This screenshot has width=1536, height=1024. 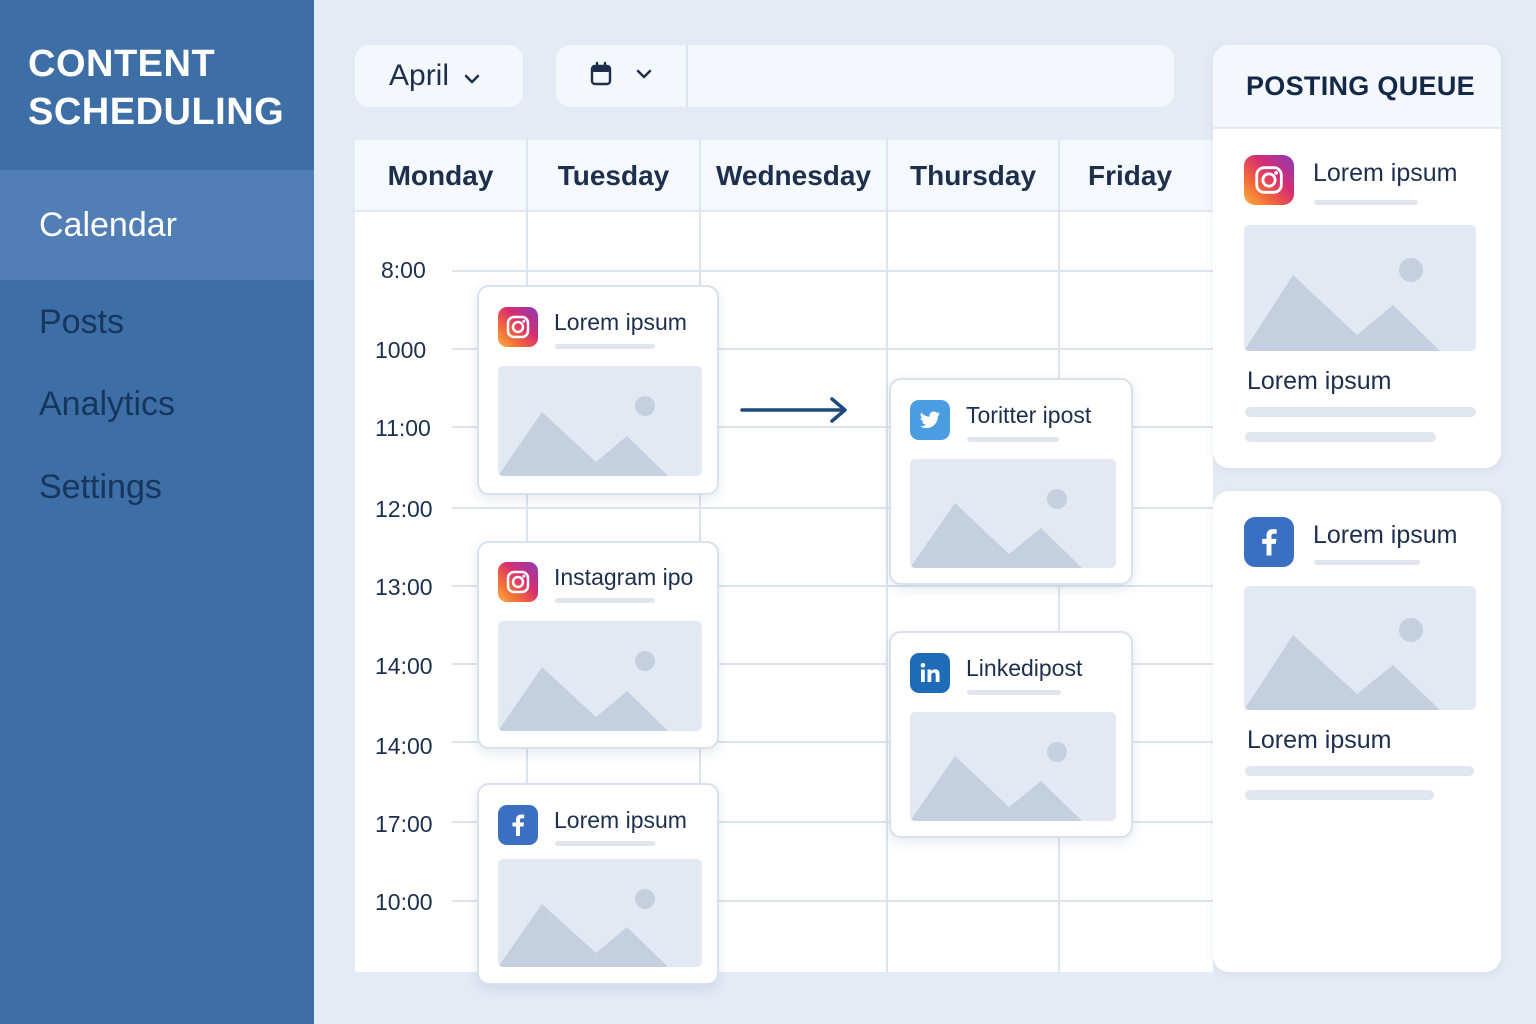 What do you see at coordinates (403, 270) in the screenshot?
I see `time-label: 8:00` at bounding box center [403, 270].